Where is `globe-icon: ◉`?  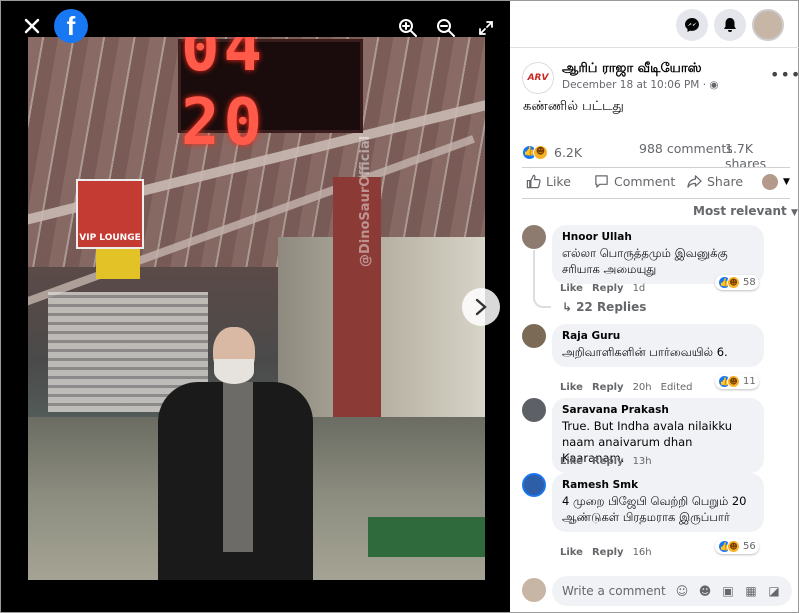 globe-icon: ◉ is located at coordinates (714, 85).